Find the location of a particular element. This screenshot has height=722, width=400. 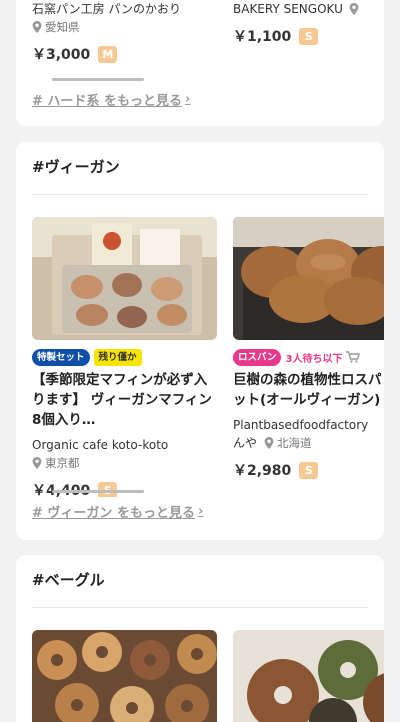

size-badge: M is located at coordinates (108, 54).